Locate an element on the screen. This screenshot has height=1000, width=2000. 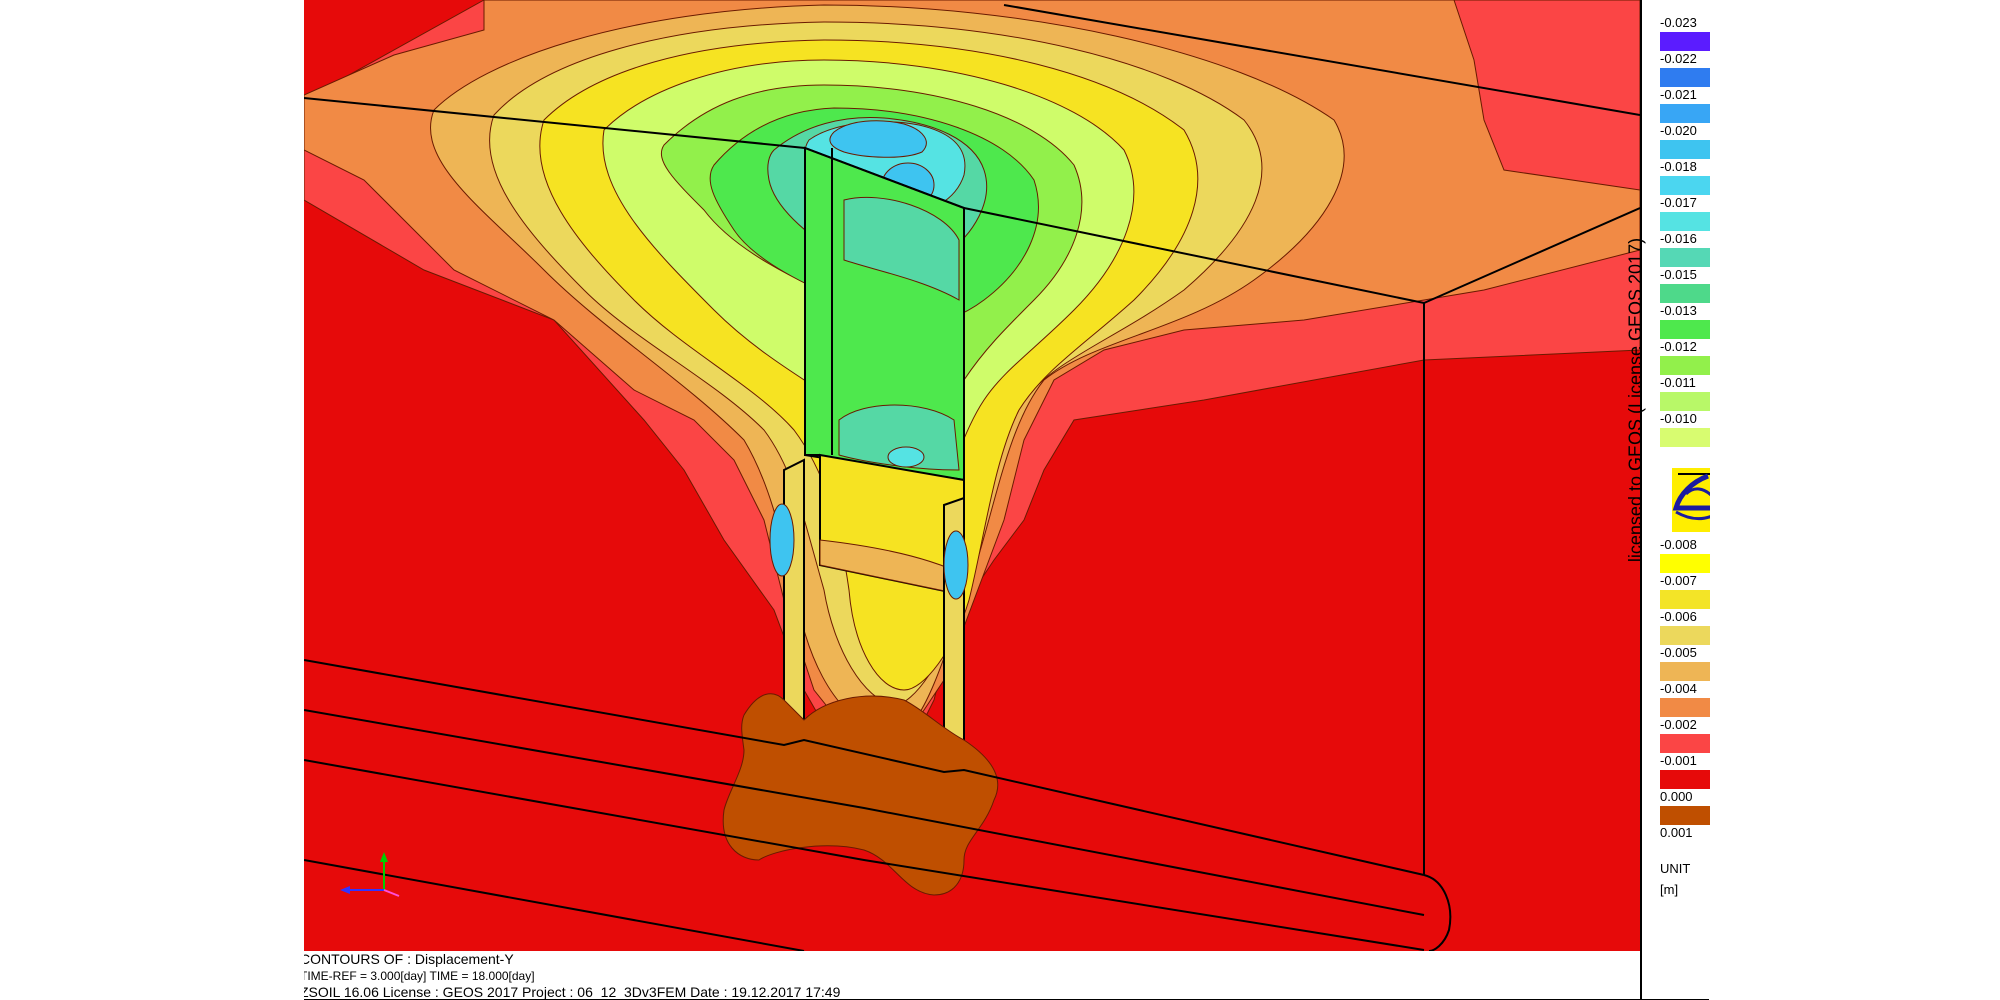
legend-label: 0.000 is located at coordinates (1676, 796).